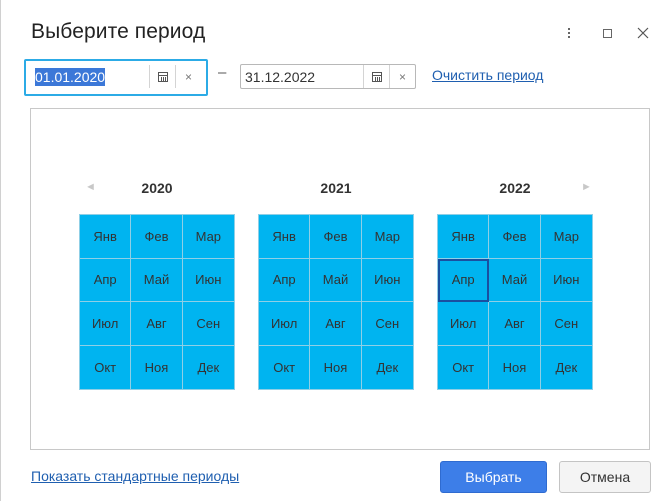 Image resolution: width=662 pixels, height=501 pixels. Describe the element at coordinates (280, 76) in the screenshot. I see `end-date-value: 31.12.2022` at that location.